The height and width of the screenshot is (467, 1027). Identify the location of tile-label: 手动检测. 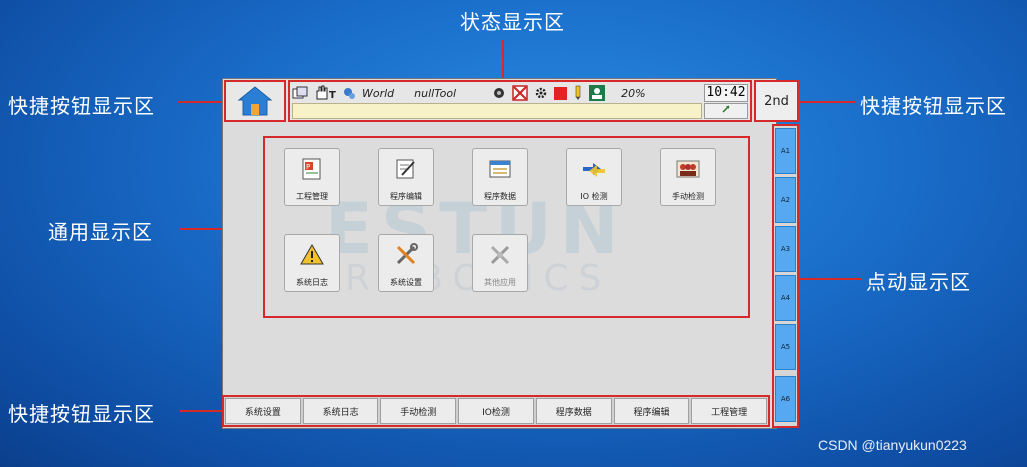
(688, 196).